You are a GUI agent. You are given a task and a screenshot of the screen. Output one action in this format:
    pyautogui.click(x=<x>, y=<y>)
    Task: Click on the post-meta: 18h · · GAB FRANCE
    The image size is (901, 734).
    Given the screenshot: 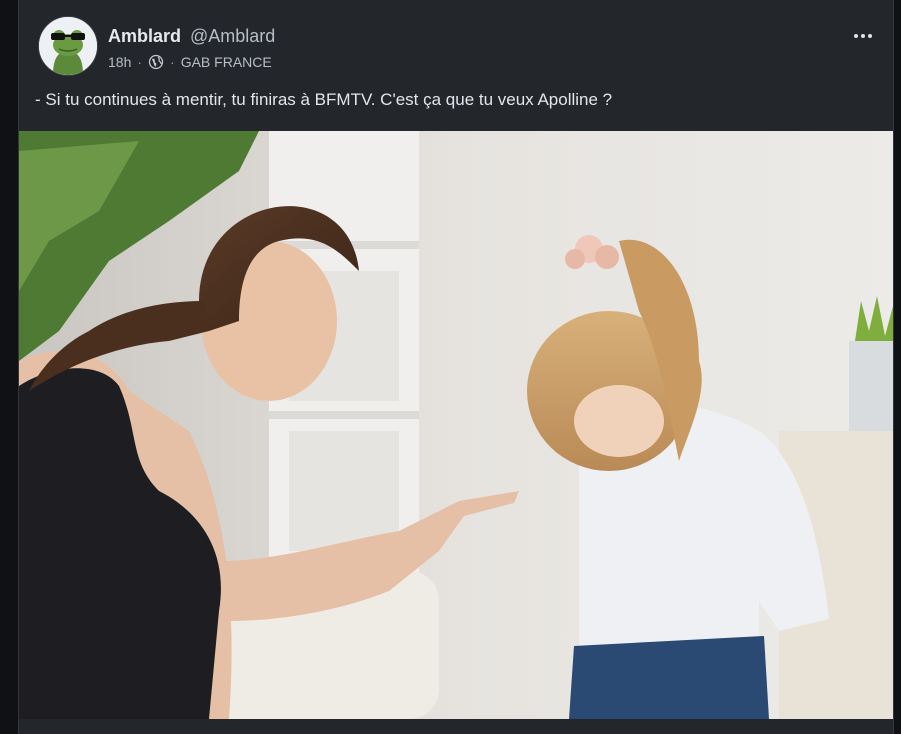 What is the action you would take?
    pyautogui.click(x=190, y=62)
    